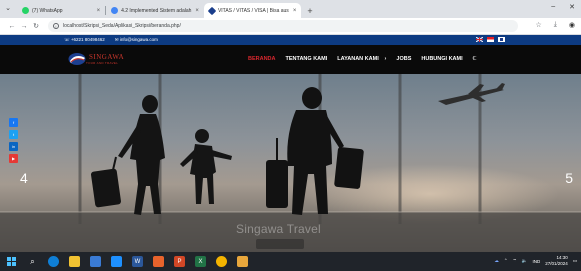 Image resolution: width=581 pixels, height=271 pixels. What do you see at coordinates (506, 261) in the screenshot?
I see `chevron-up-icon: ⌃` at bounding box center [506, 261].